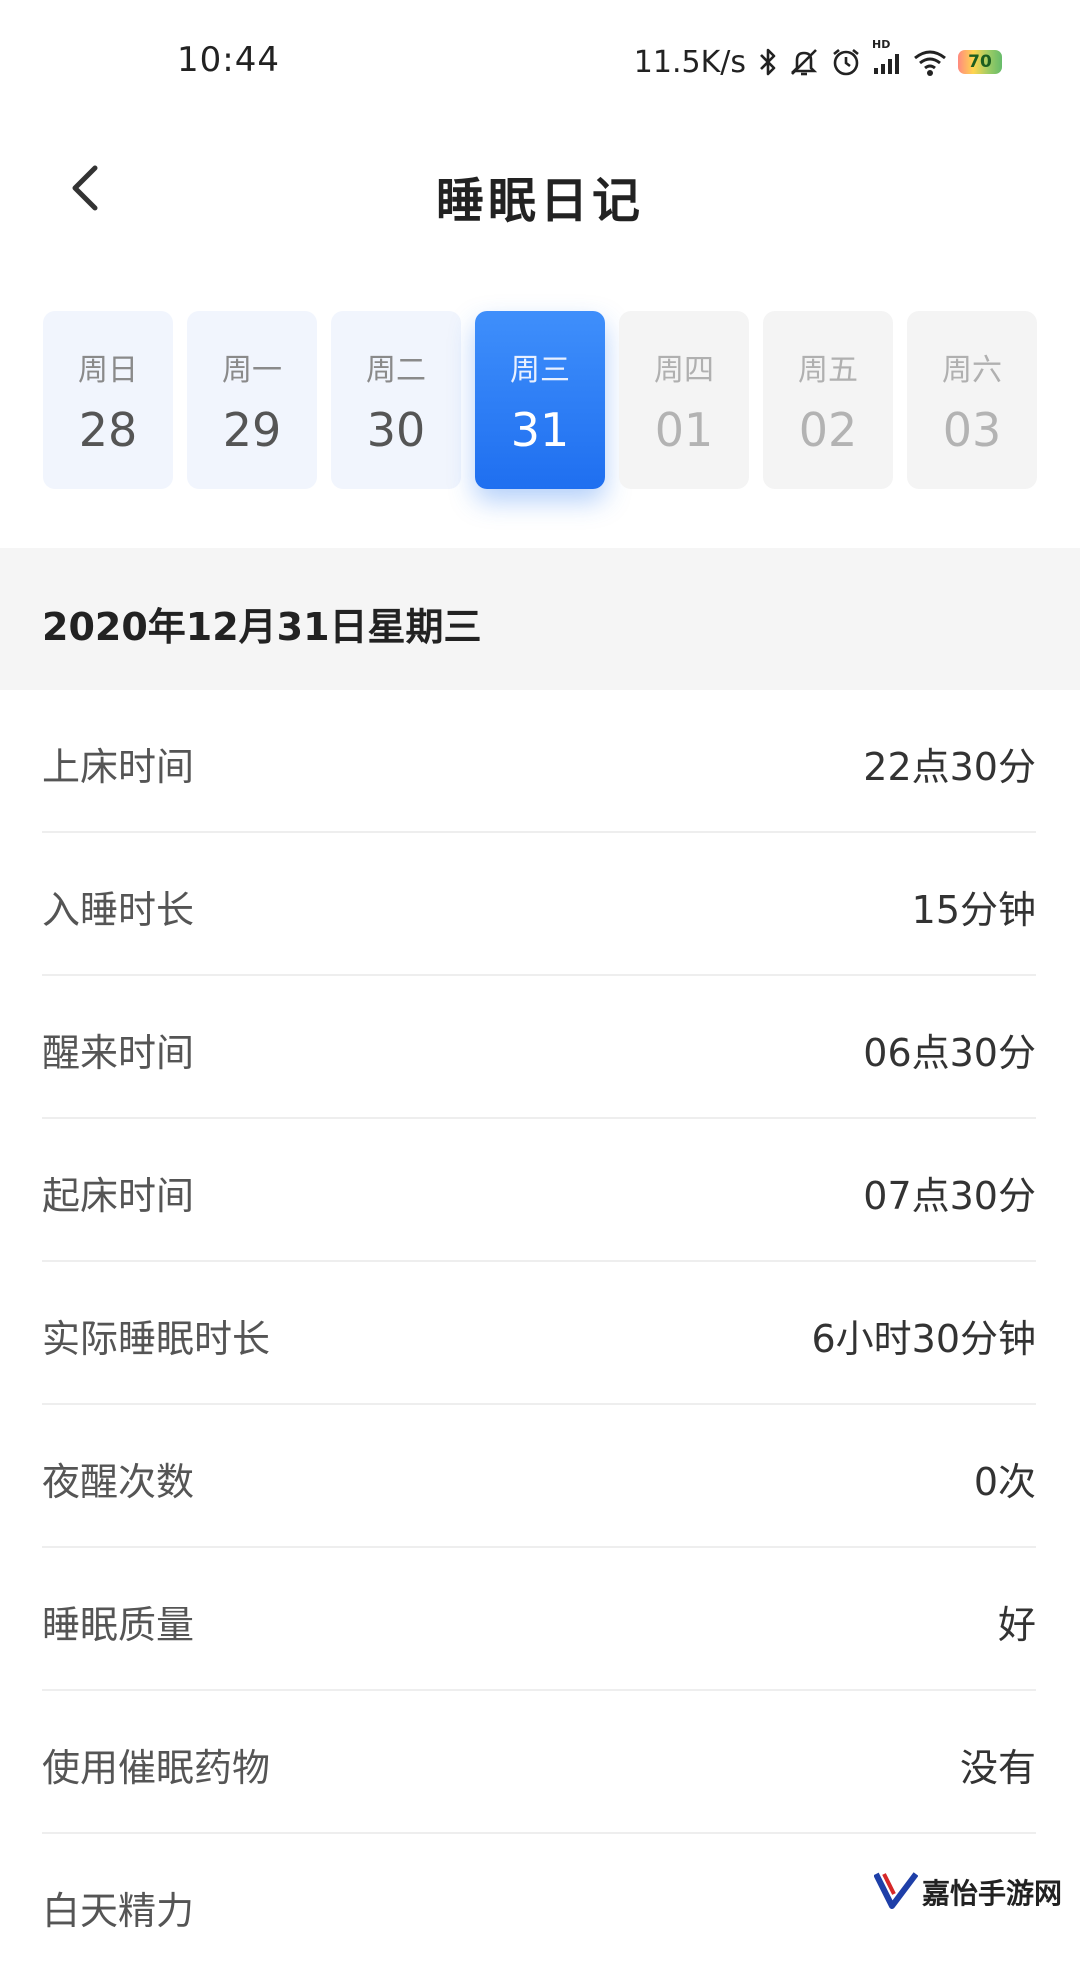 The image size is (1080, 1975). I want to click on day-date: 29, so click(252, 430).